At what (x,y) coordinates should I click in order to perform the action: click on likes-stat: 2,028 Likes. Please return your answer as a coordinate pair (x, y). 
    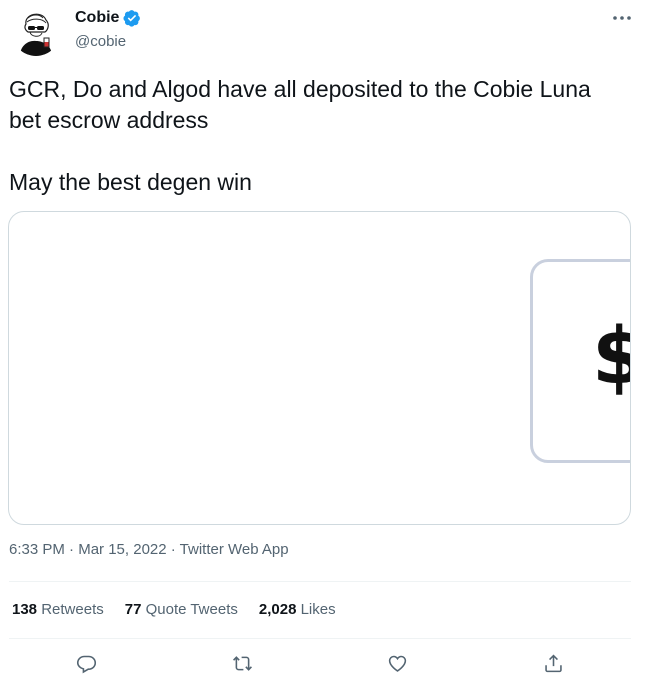
    Looking at the image, I should click on (297, 609).